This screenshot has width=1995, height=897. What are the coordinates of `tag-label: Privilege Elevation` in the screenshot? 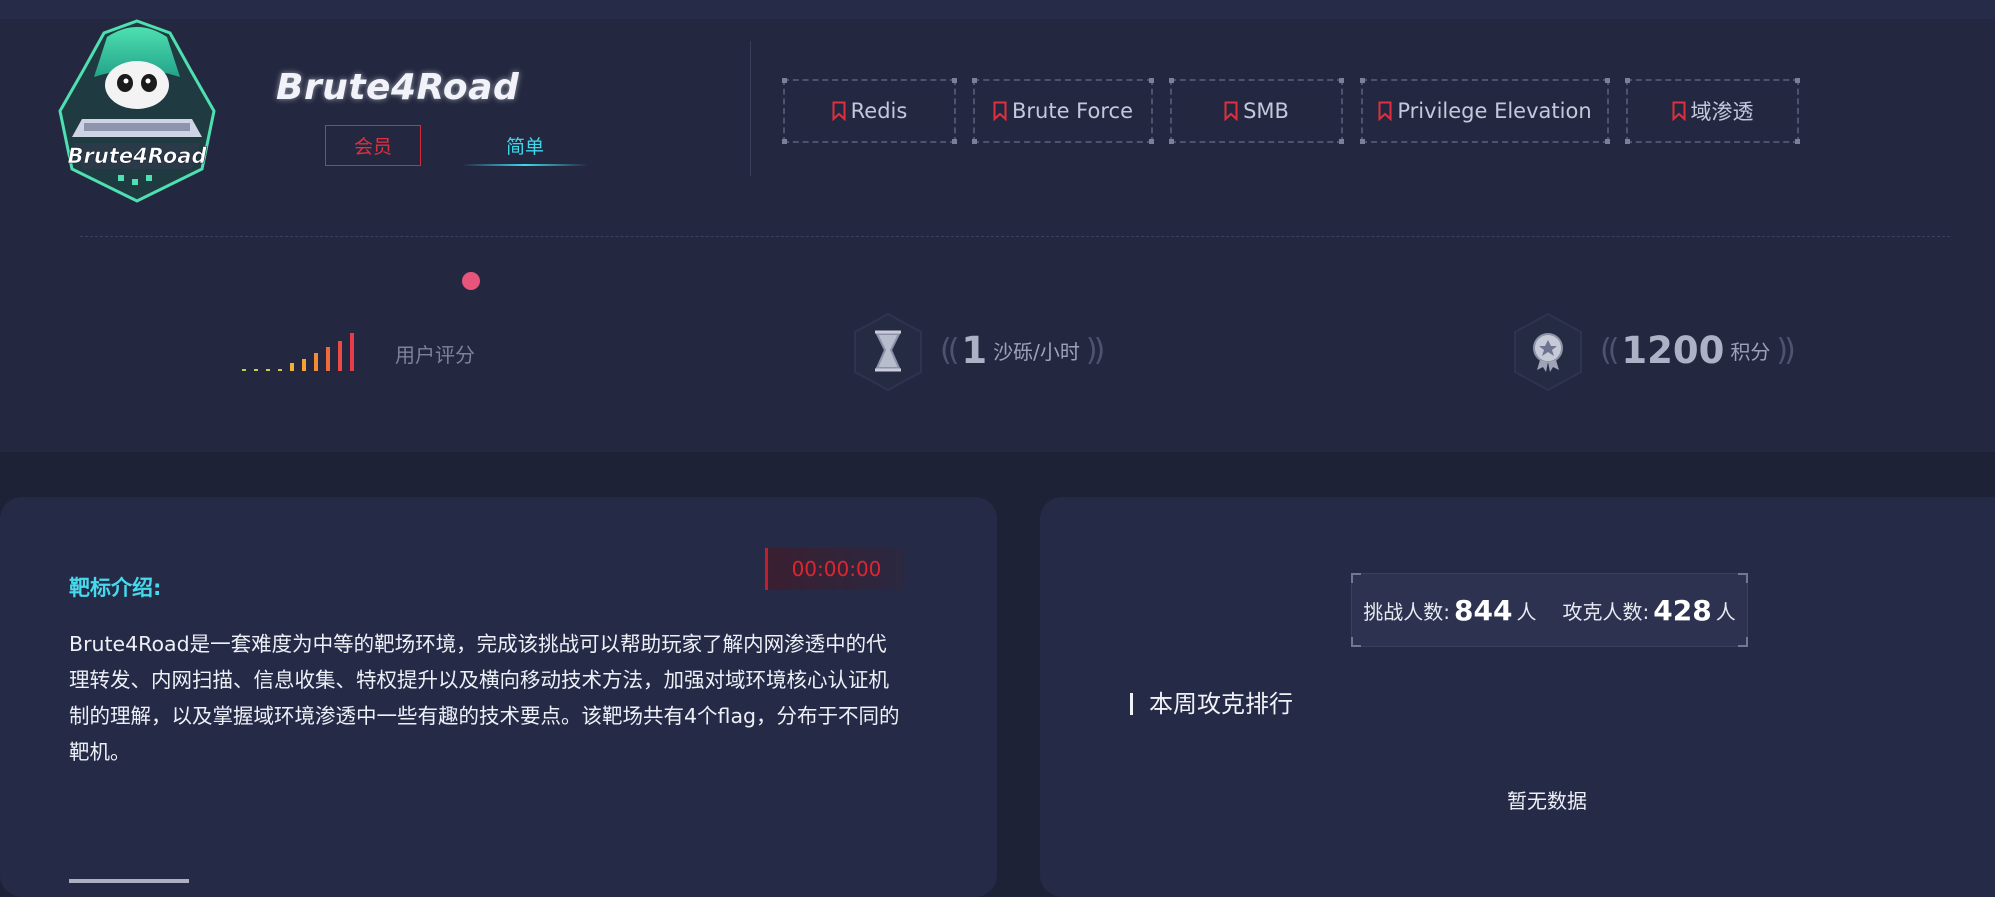 It's located at (1494, 111).